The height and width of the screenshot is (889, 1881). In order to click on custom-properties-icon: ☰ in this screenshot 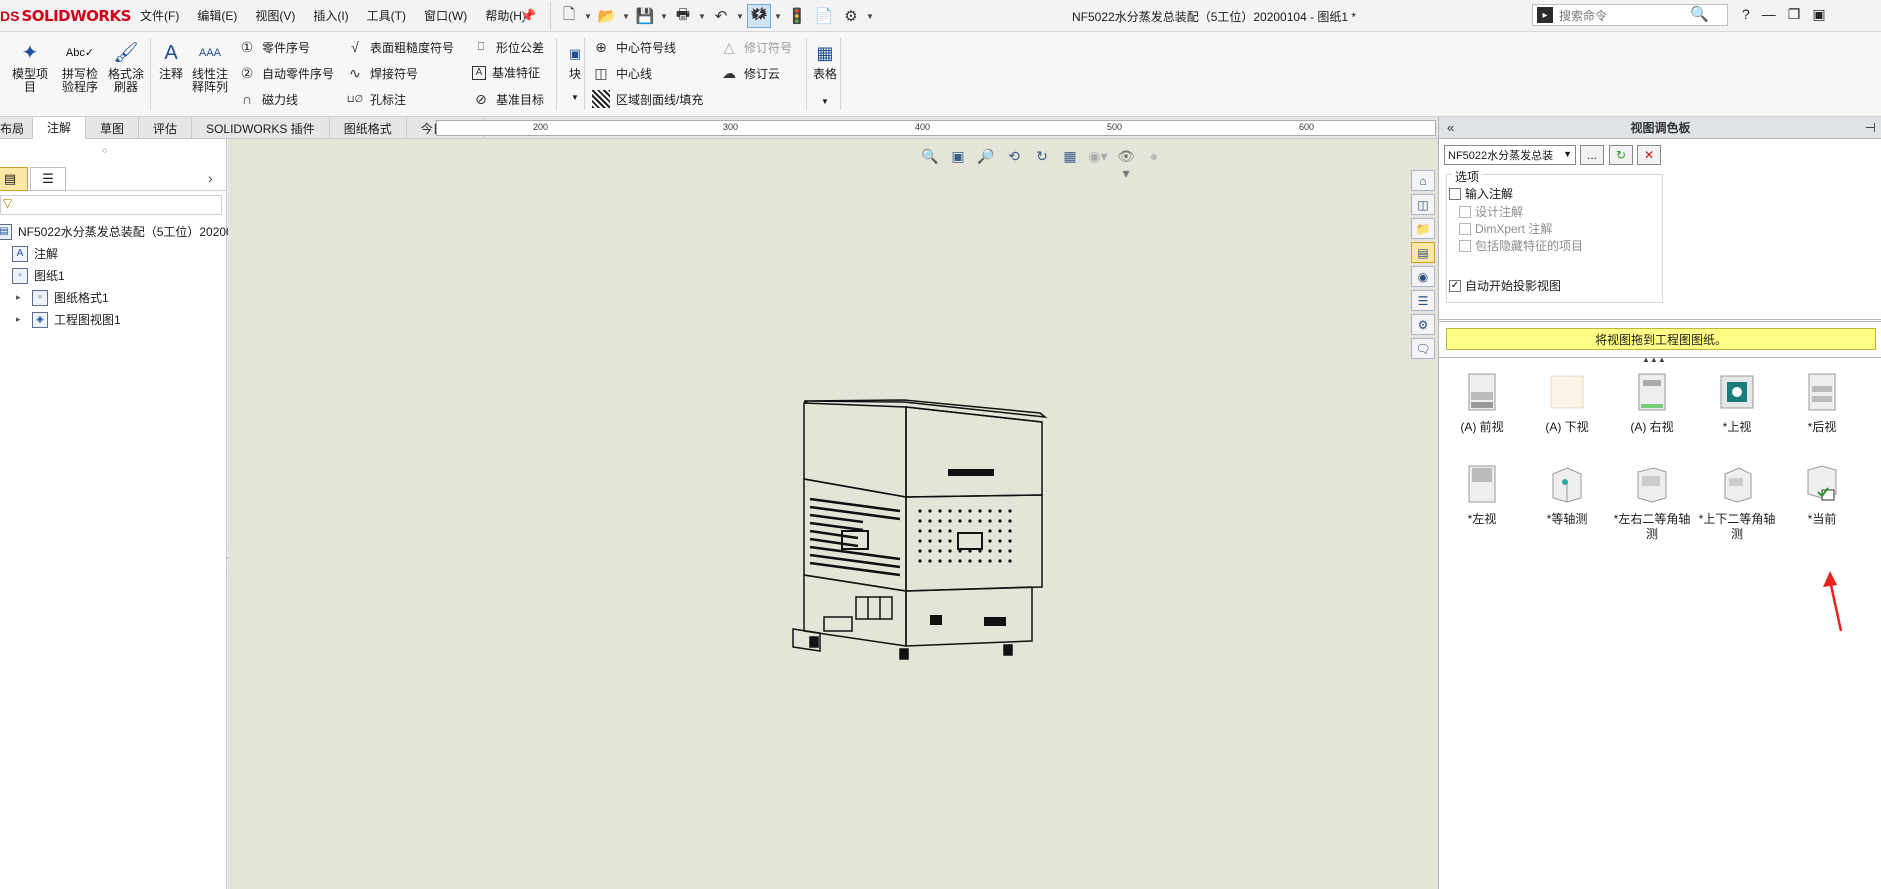, I will do `click(1423, 300)`.